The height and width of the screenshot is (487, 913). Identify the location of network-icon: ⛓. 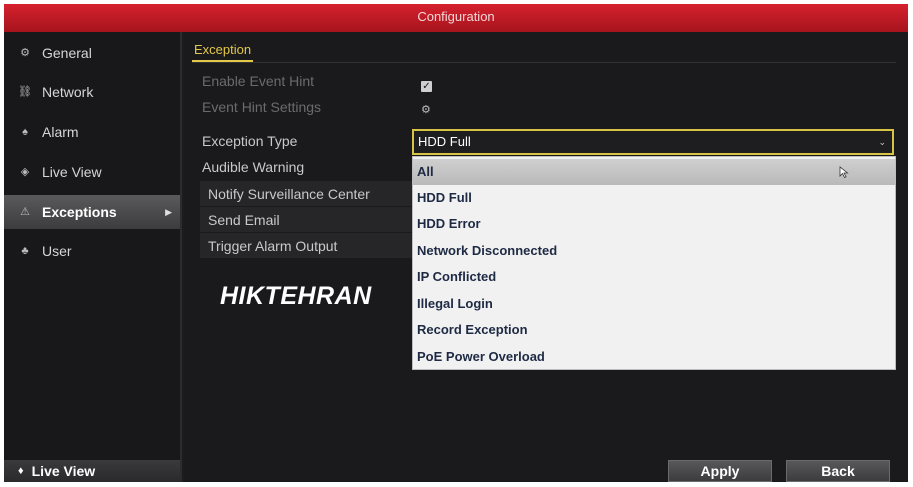
(25, 92).